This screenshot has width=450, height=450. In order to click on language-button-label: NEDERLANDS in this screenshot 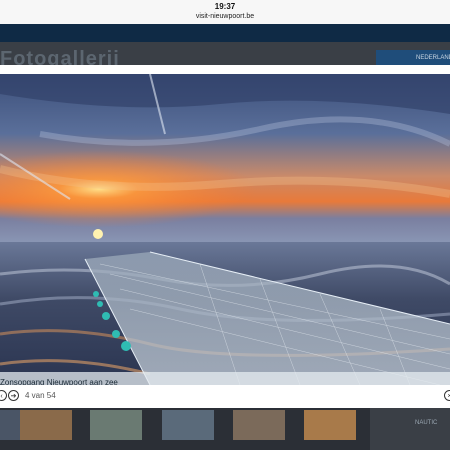, I will do `click(433, 58)`.